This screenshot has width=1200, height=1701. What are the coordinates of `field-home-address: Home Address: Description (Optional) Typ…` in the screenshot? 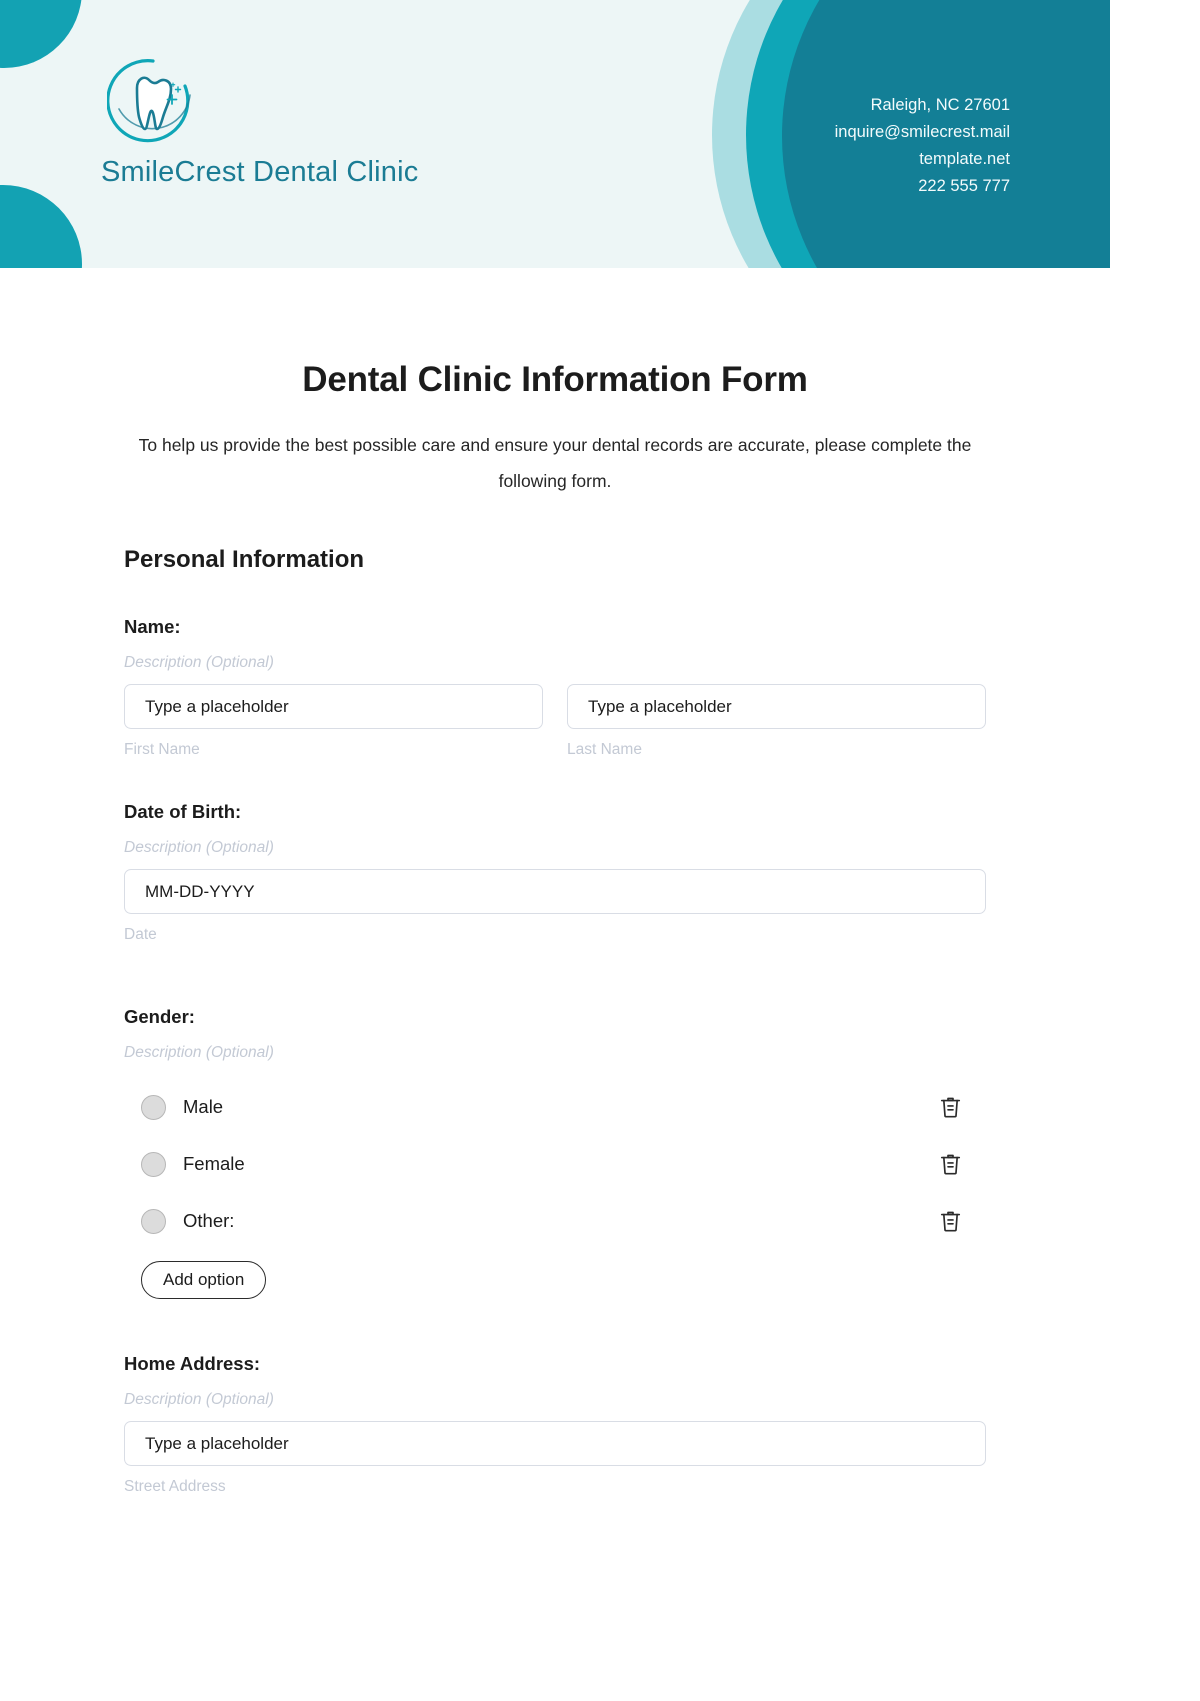 It's located at (555, 1424).